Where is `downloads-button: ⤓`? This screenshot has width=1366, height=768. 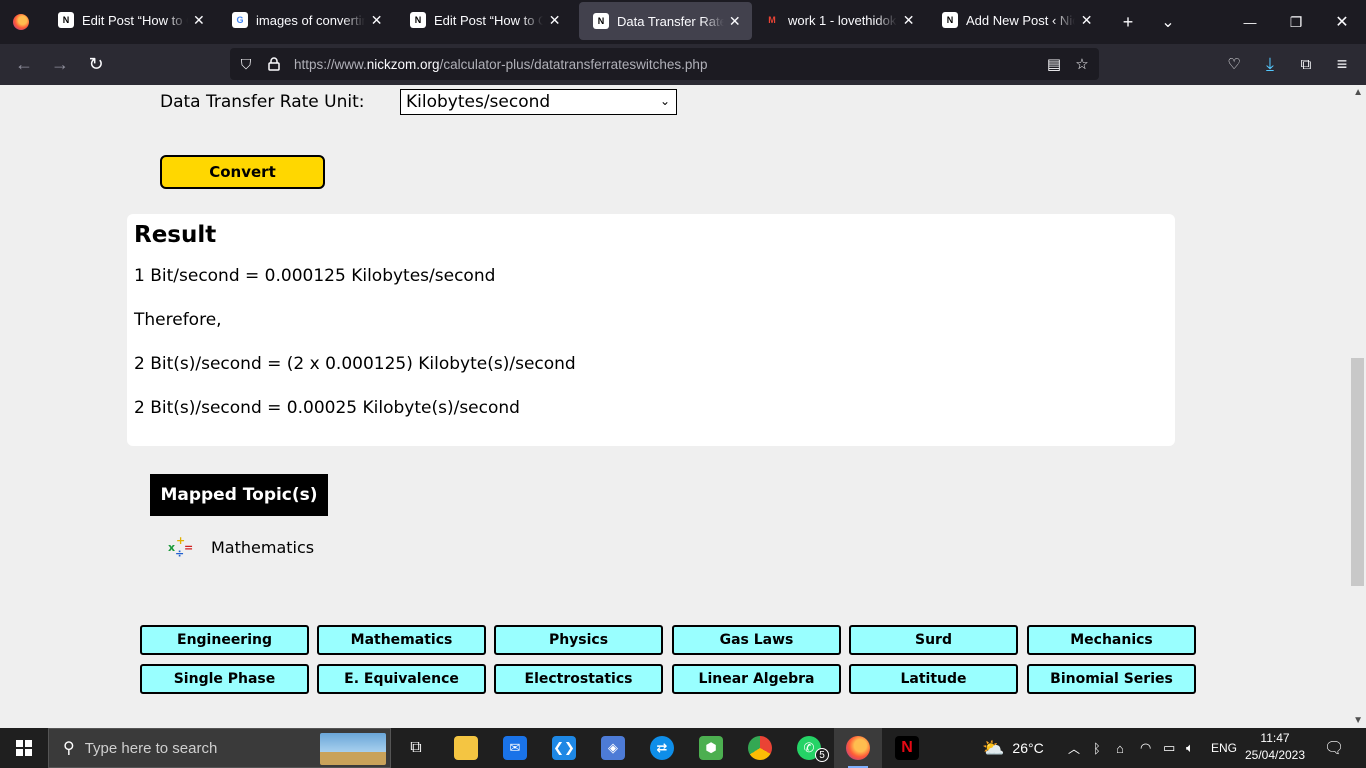 downloads-button: ⤓ is located at coordinates (1270, 64).